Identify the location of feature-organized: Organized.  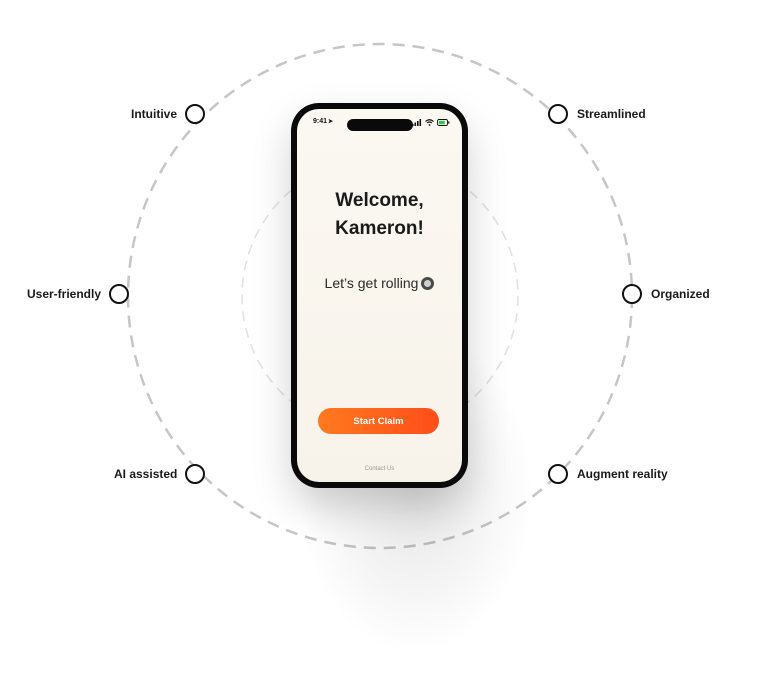
(666, 294).